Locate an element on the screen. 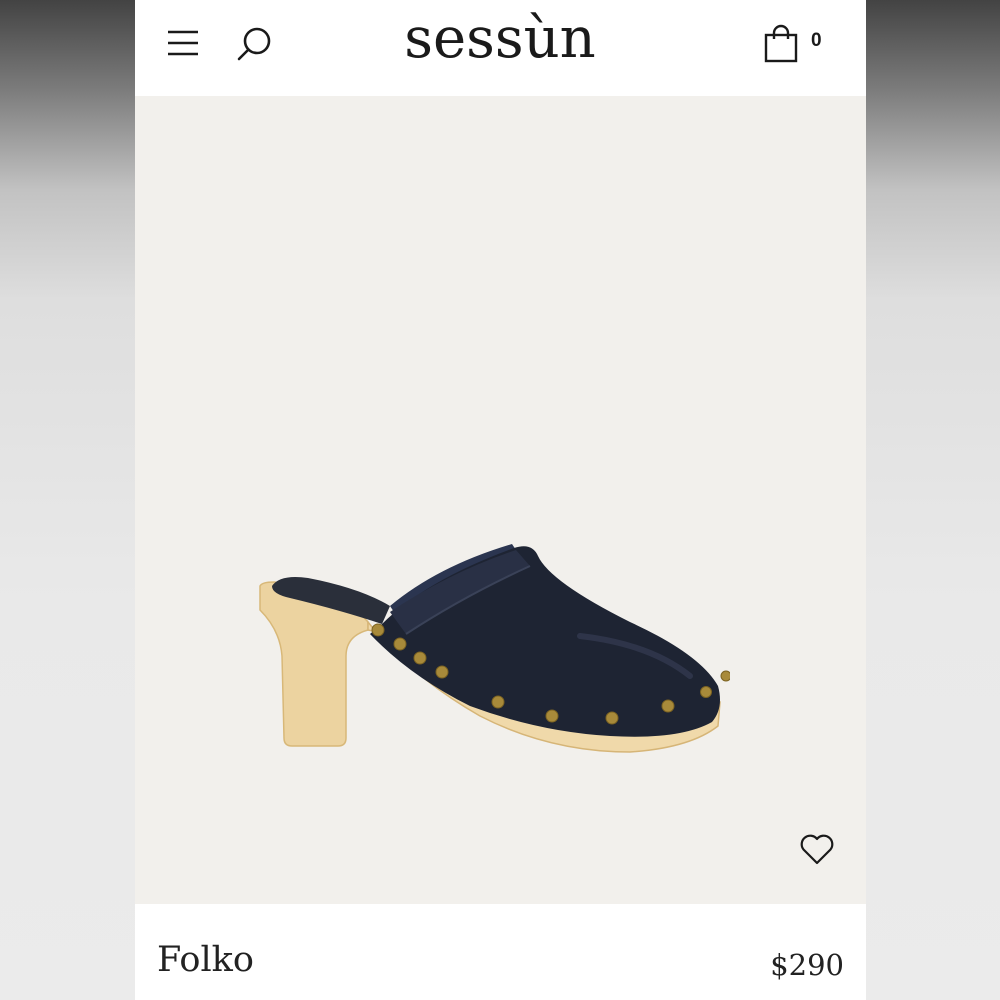 The width and height of the screenshot is (1000, 1000). product-photo is located at coordinates (494, 648).